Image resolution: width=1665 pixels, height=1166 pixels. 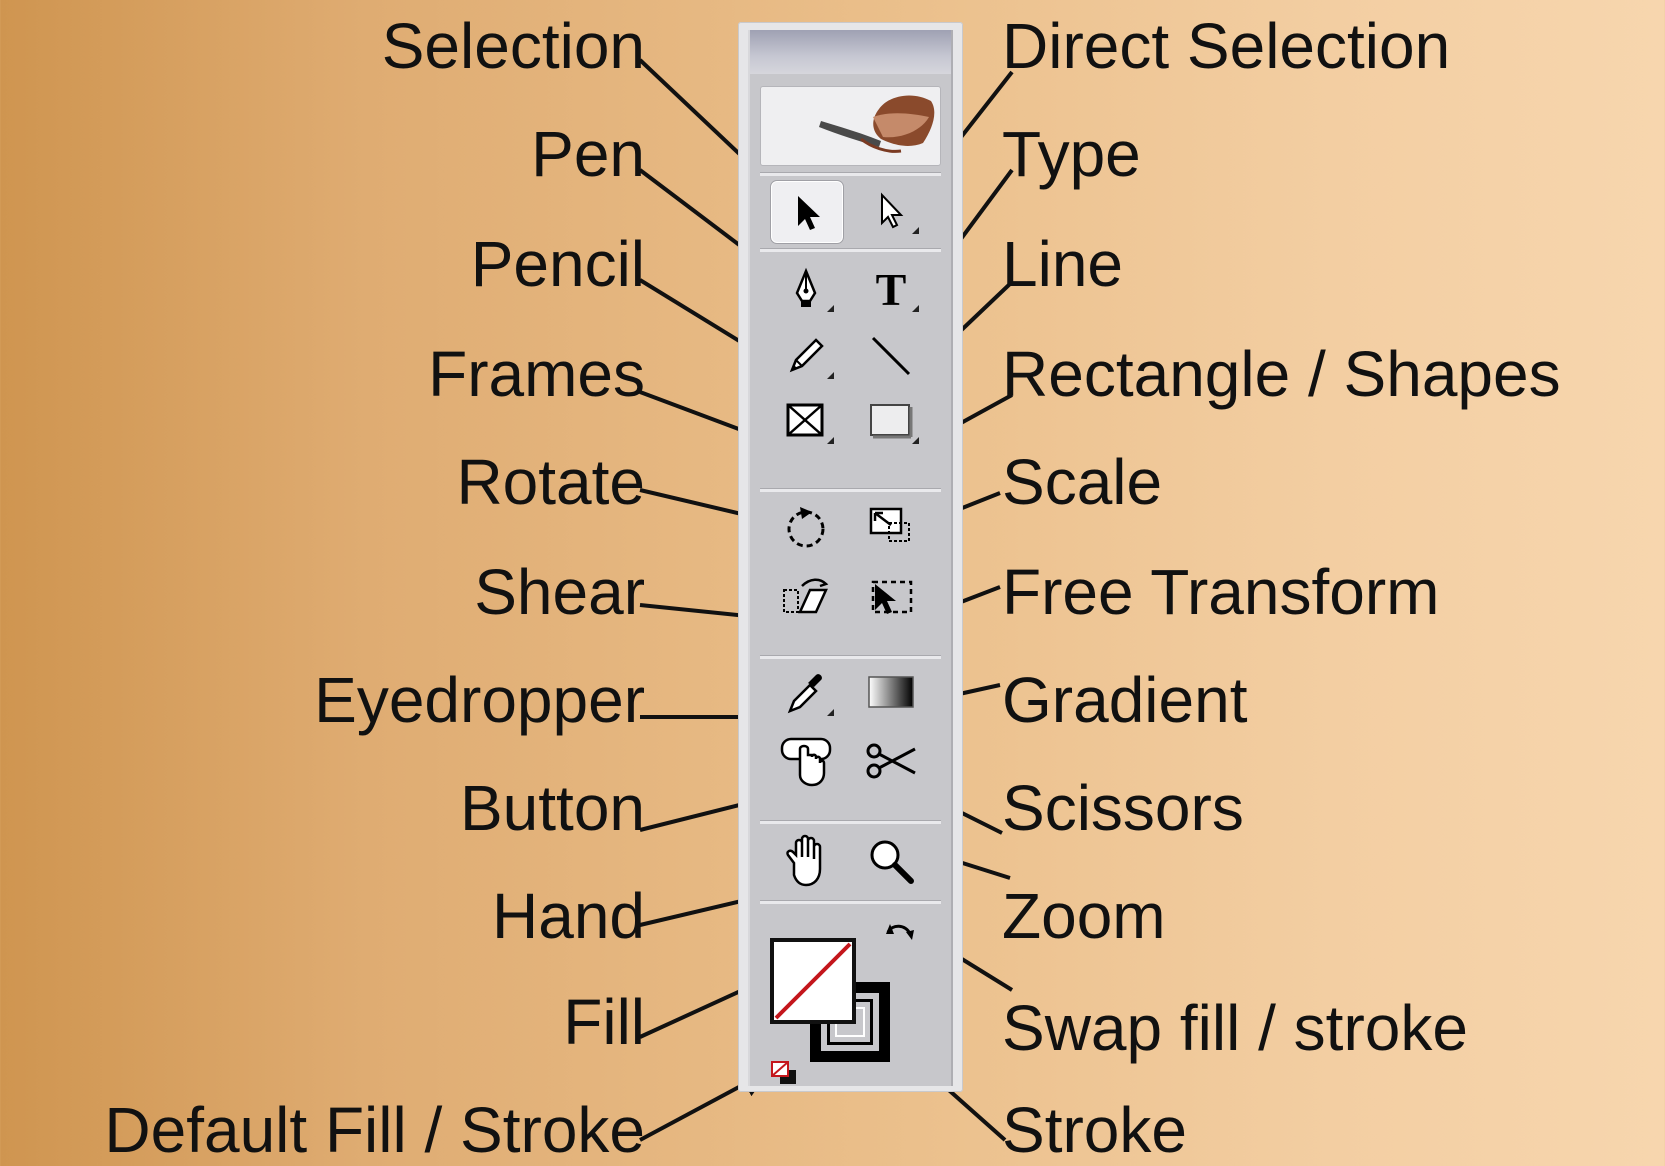 I want to click on label-zoom: Zoom, so click(x=1084, y=916).